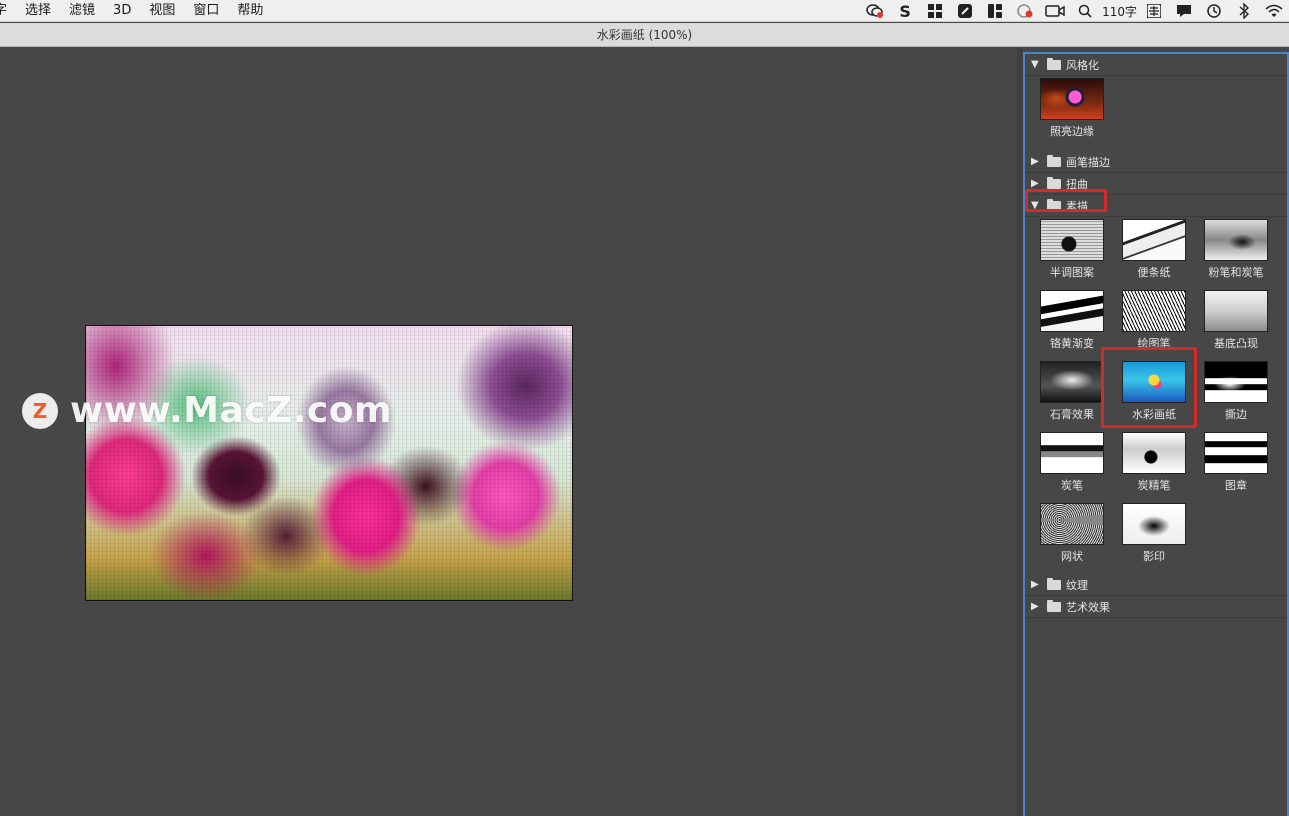 The width and height of the screenshot is (1289, 816). What do you see at coordinates (1072, 131) in the screenshot?
I see `filter-label: 照亮边缘` at bounding box center [1072, 131].